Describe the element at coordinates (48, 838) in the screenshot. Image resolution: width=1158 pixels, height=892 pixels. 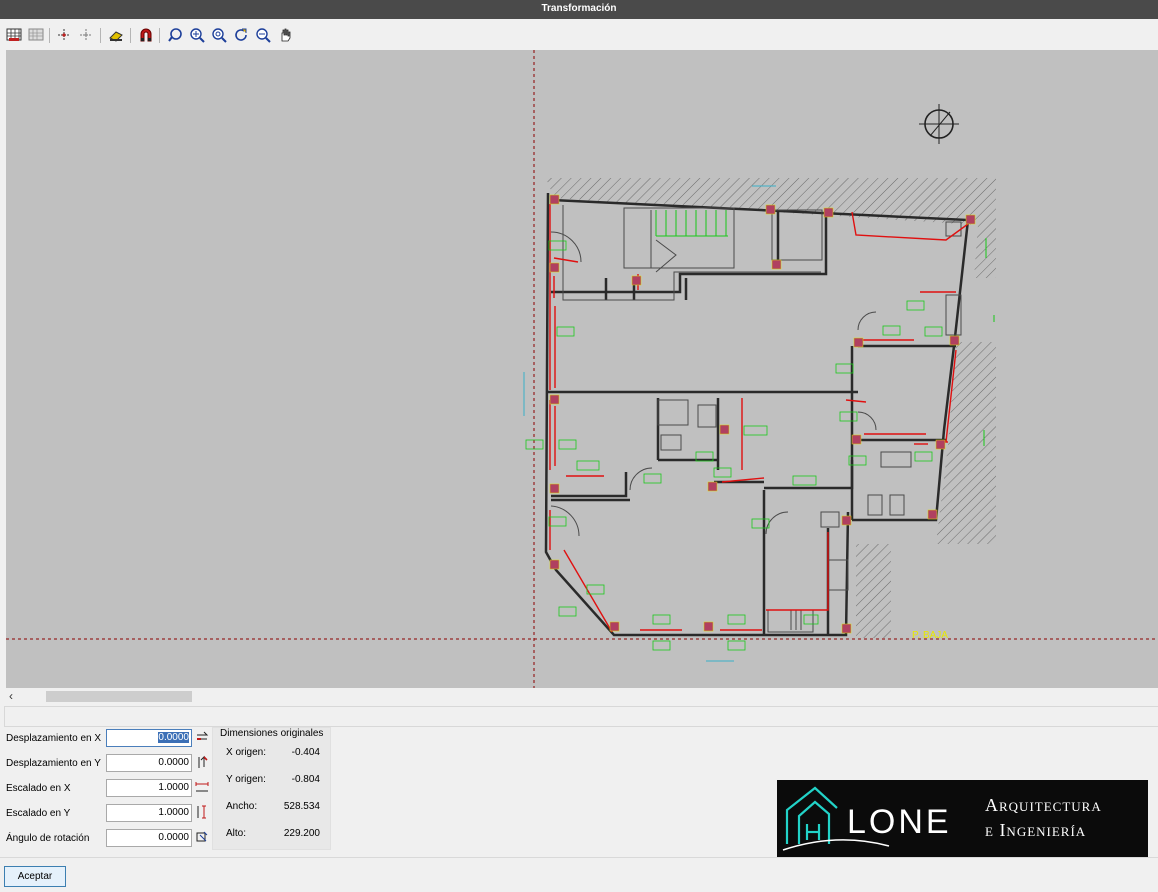
I see `angulo-label: Ángulo de rotación` at that location.